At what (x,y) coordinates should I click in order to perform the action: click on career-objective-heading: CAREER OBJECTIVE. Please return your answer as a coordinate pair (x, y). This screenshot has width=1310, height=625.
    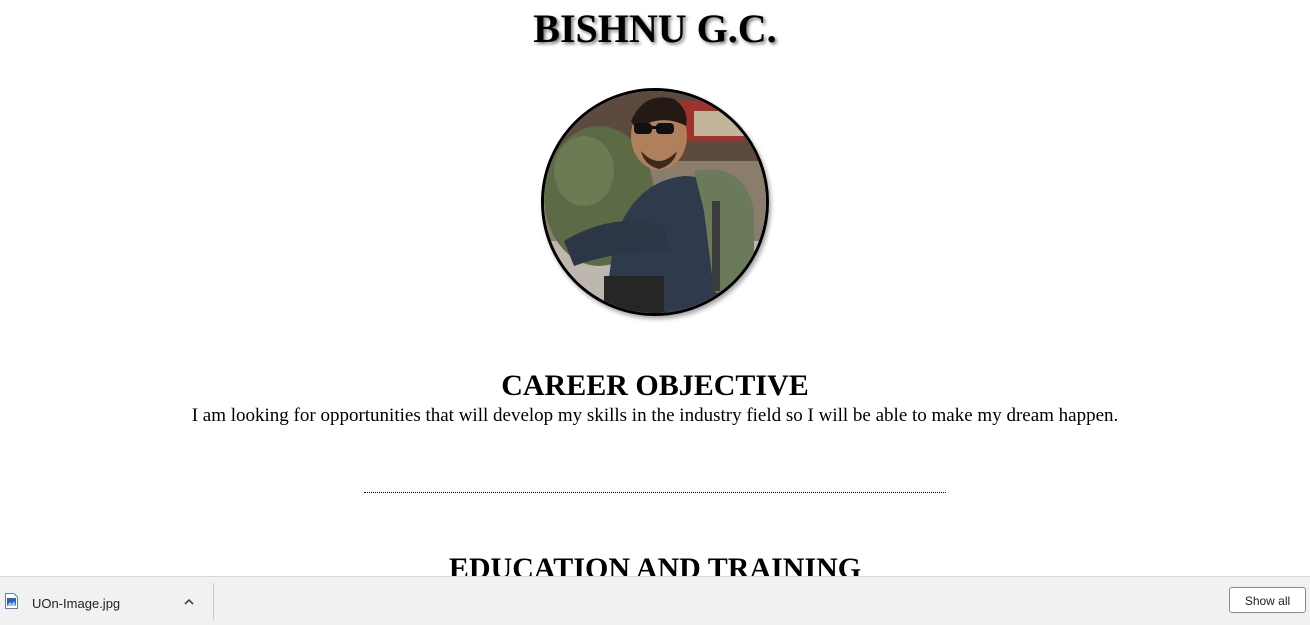
    Looking at the image, I should click on (655, 385).